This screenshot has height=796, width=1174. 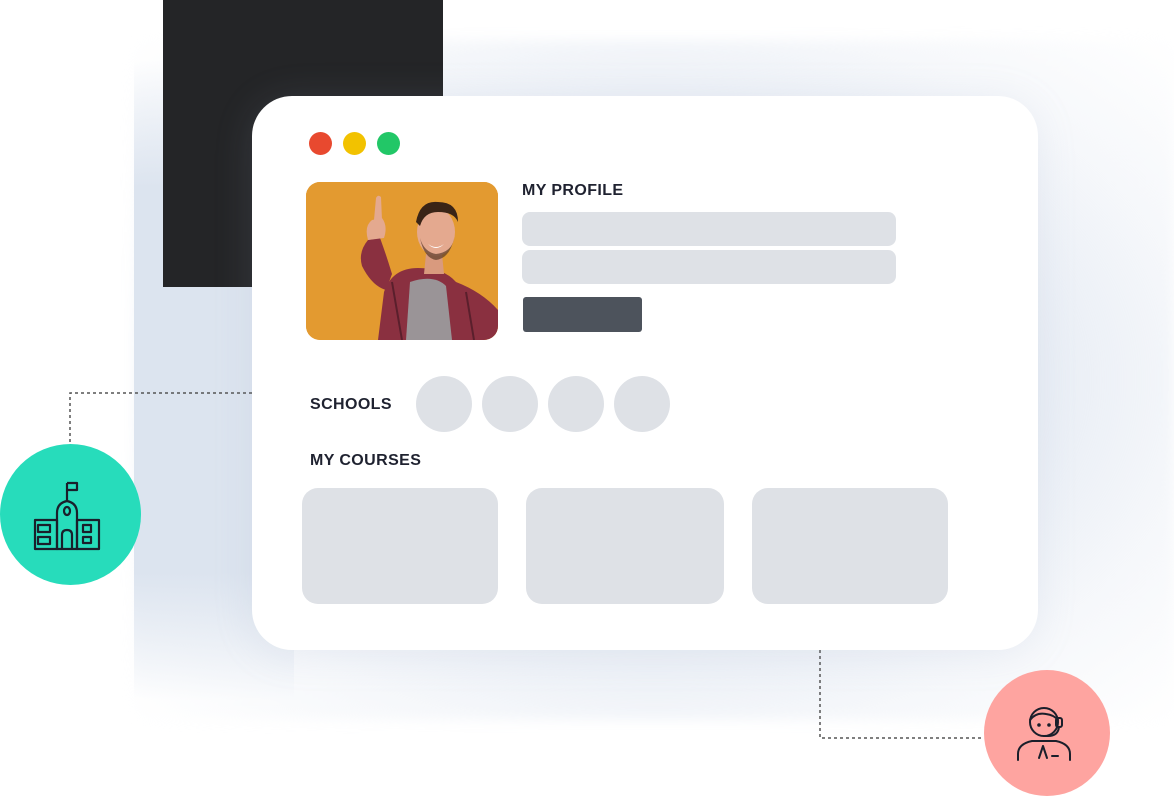 I want to click on courses-heading: MY COURSES, so click(x=366, y=460).